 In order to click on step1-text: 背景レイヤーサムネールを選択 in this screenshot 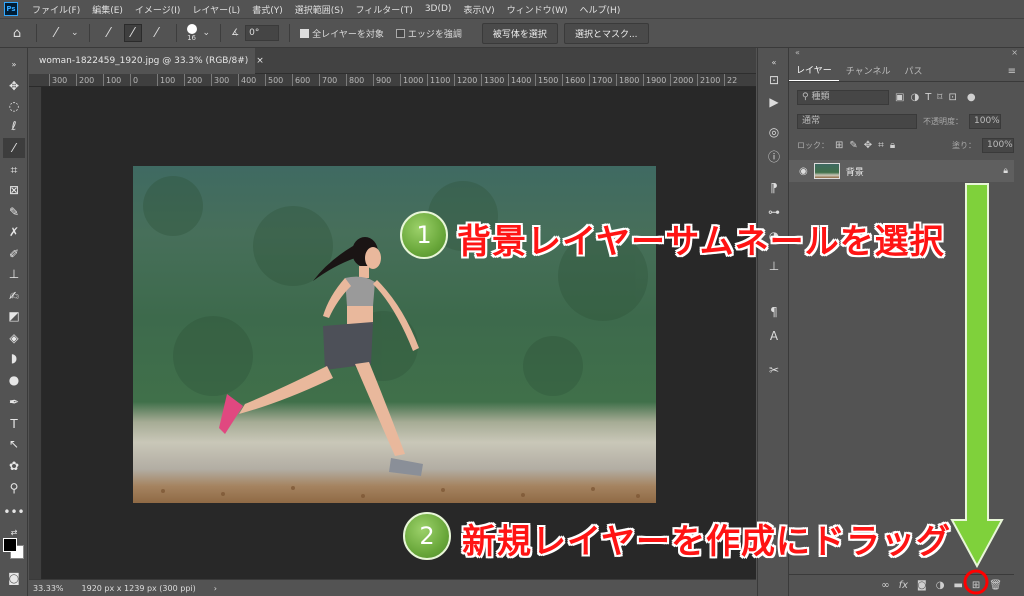, I will do `click(701, 242)`.